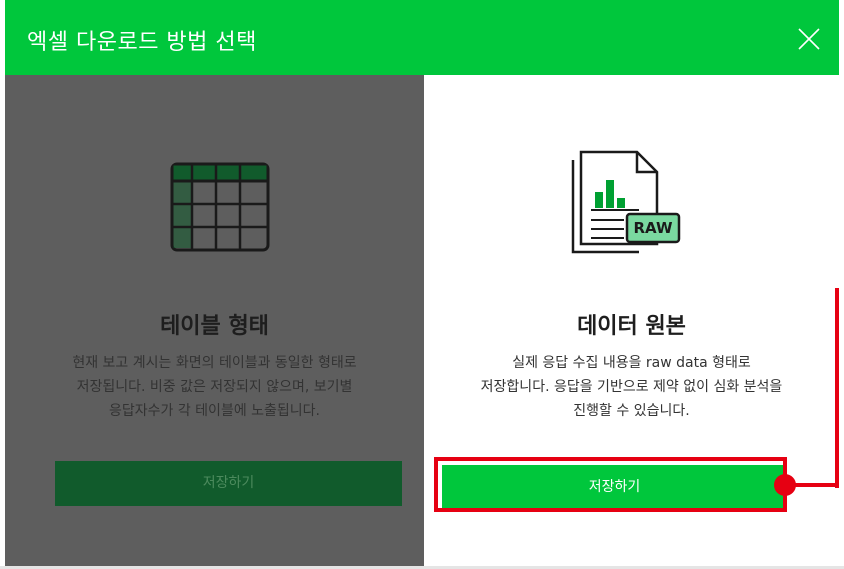 This screenshot has height=569, width=844. Describe the element at coordinates (228, 483) in the screenshot. I see `save-table-button: 저장하기` at that location.